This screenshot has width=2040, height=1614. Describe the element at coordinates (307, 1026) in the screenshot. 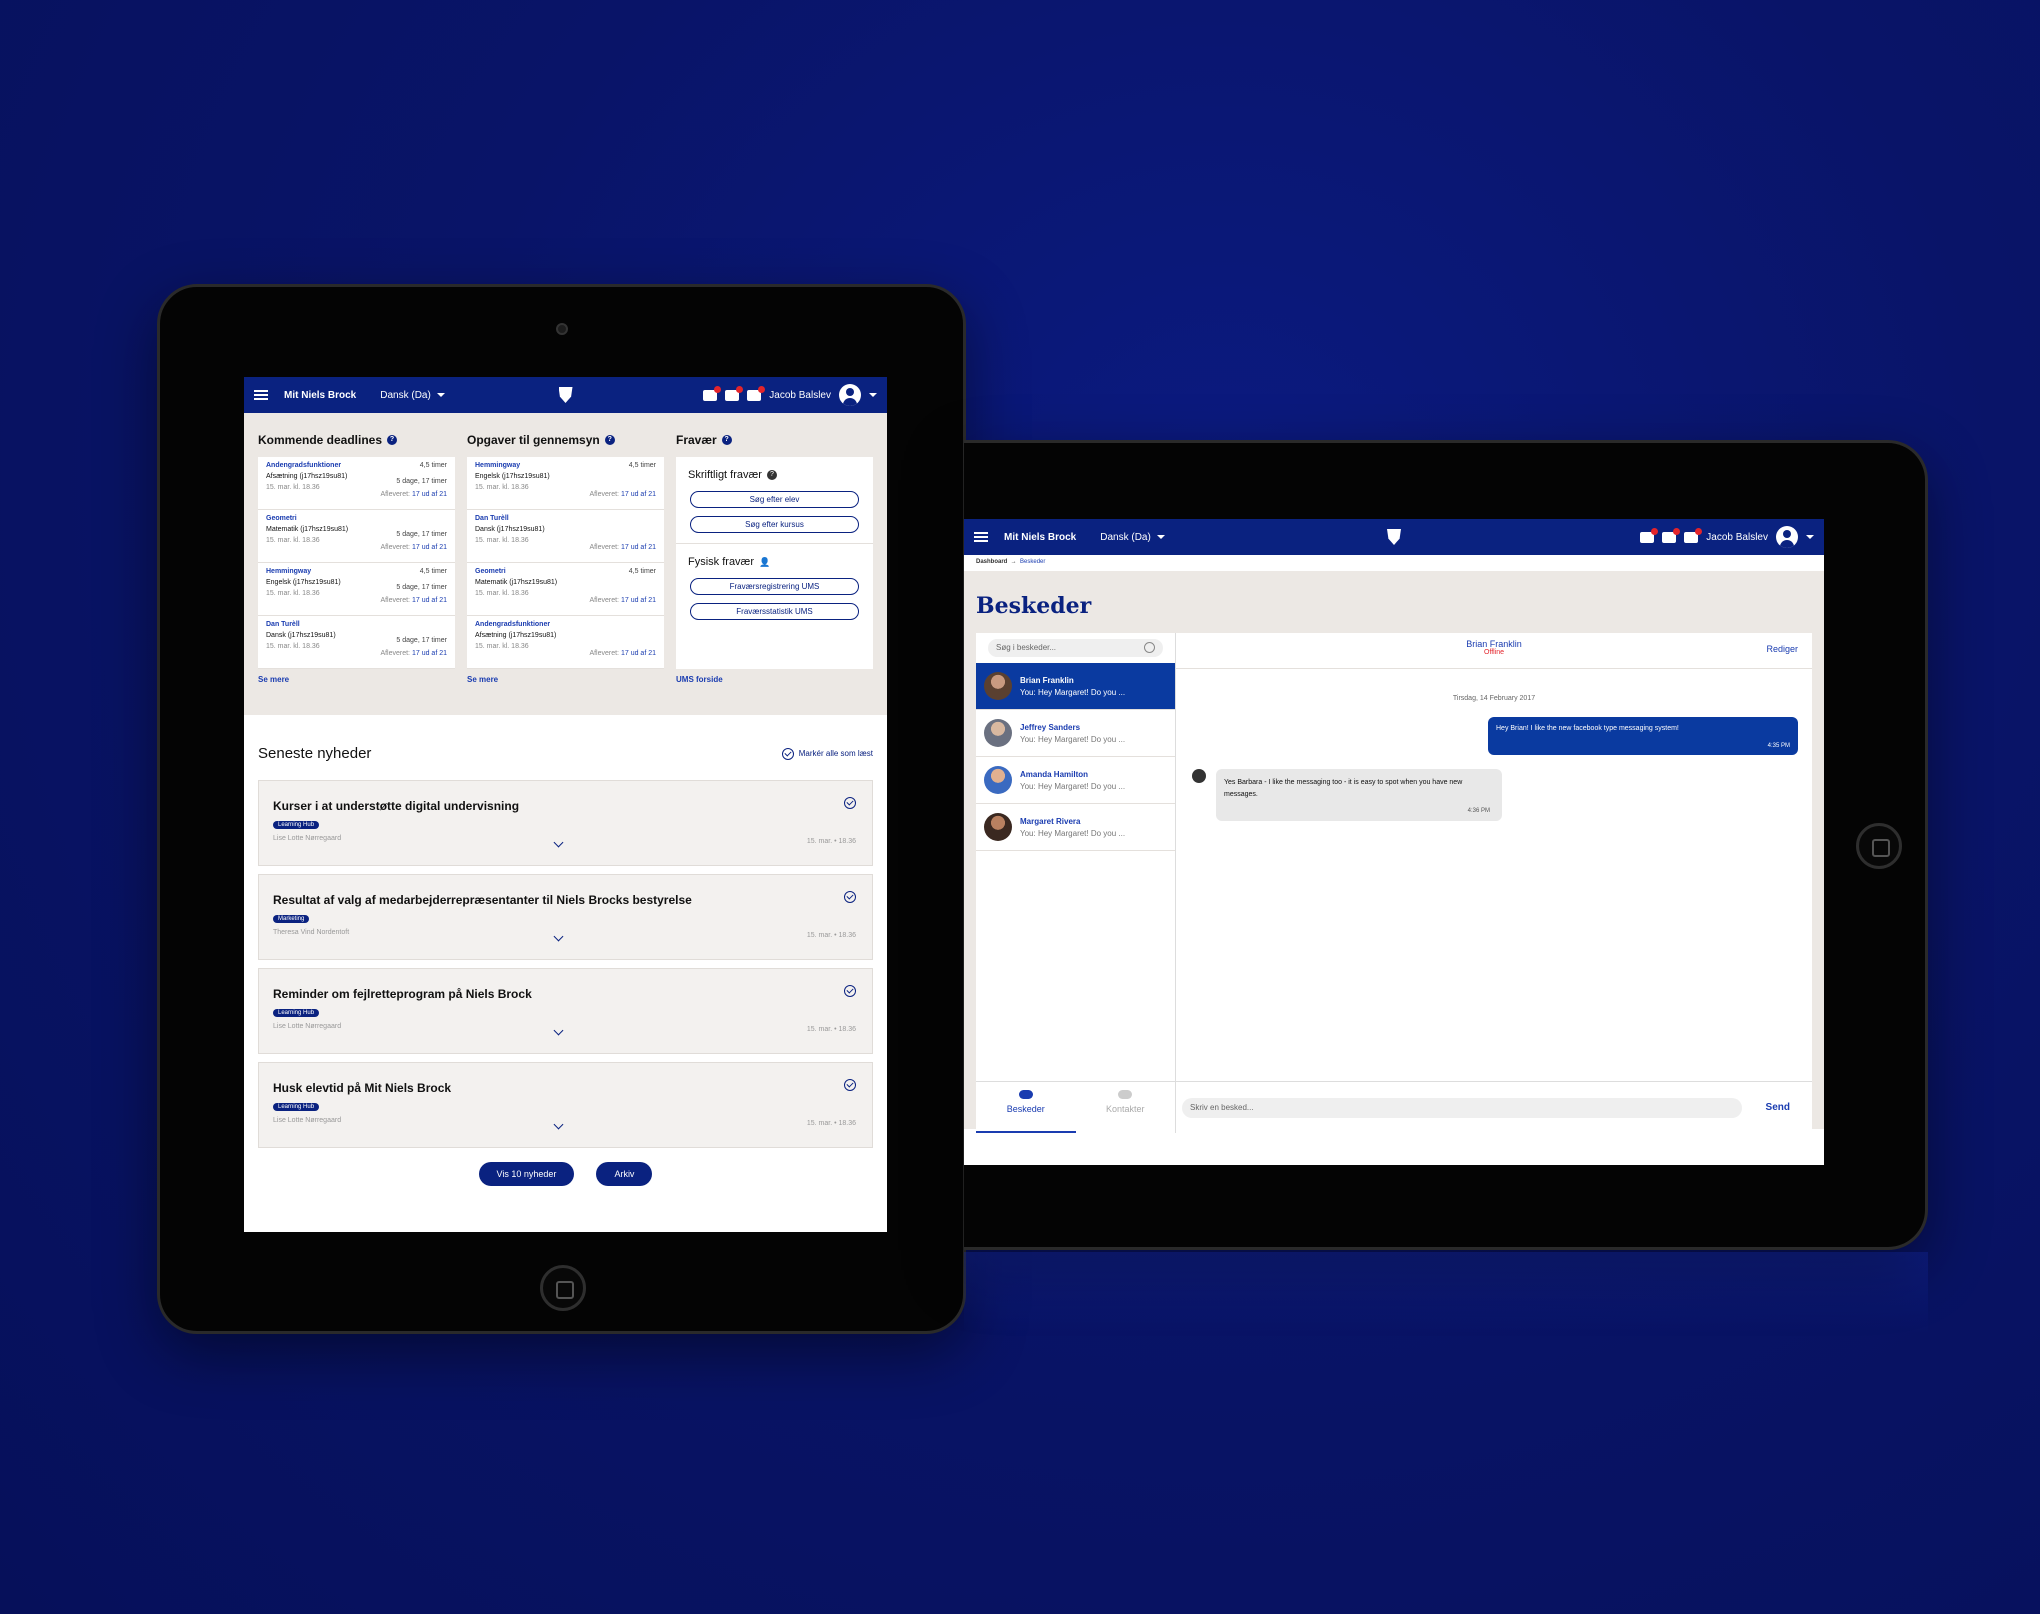

I see `news-author: Lise Lotte Nørregaard` at that location.